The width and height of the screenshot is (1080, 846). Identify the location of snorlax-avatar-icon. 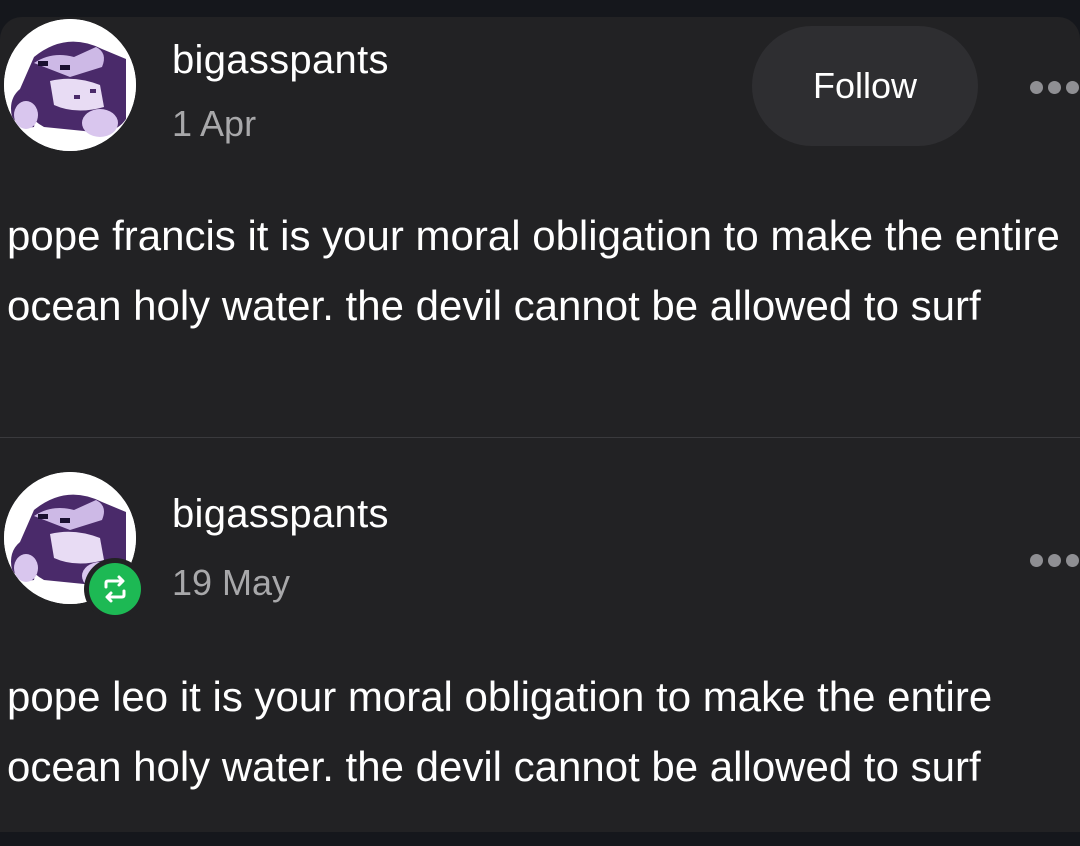
(70, 85).